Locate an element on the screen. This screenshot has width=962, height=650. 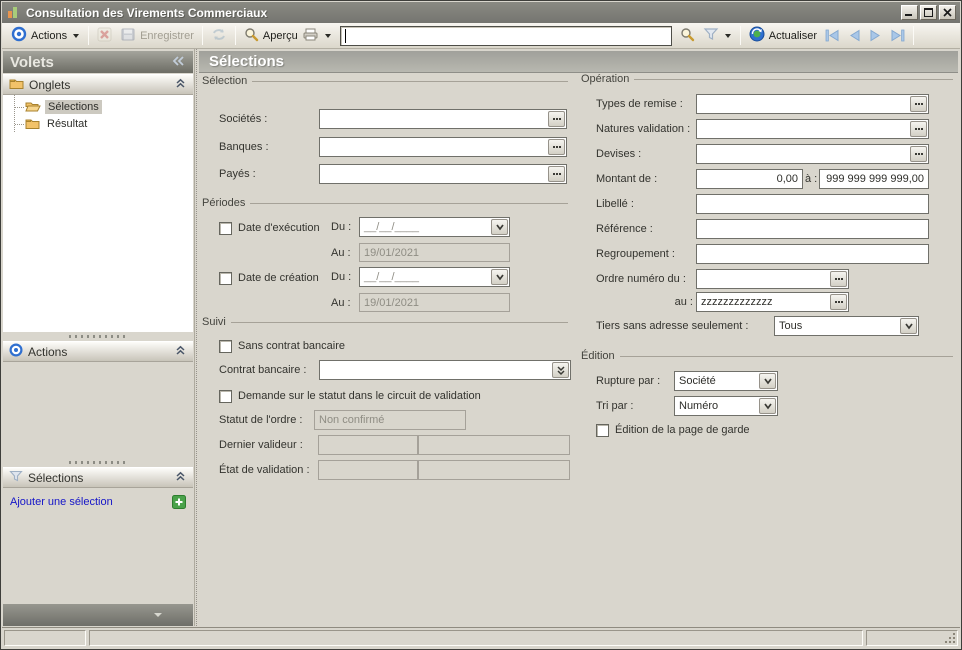
panel-splitter is located at coordinates (197, 337).